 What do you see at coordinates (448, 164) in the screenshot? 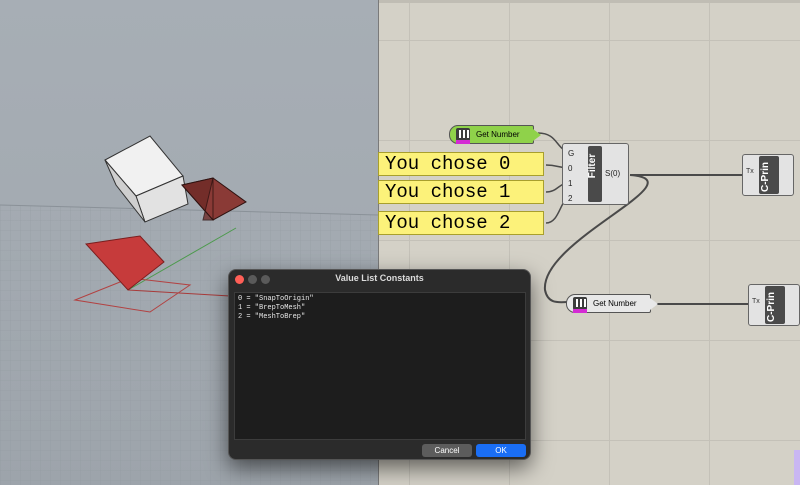
I see `panel-text: You chose 0` at bounding box center [448, 164].